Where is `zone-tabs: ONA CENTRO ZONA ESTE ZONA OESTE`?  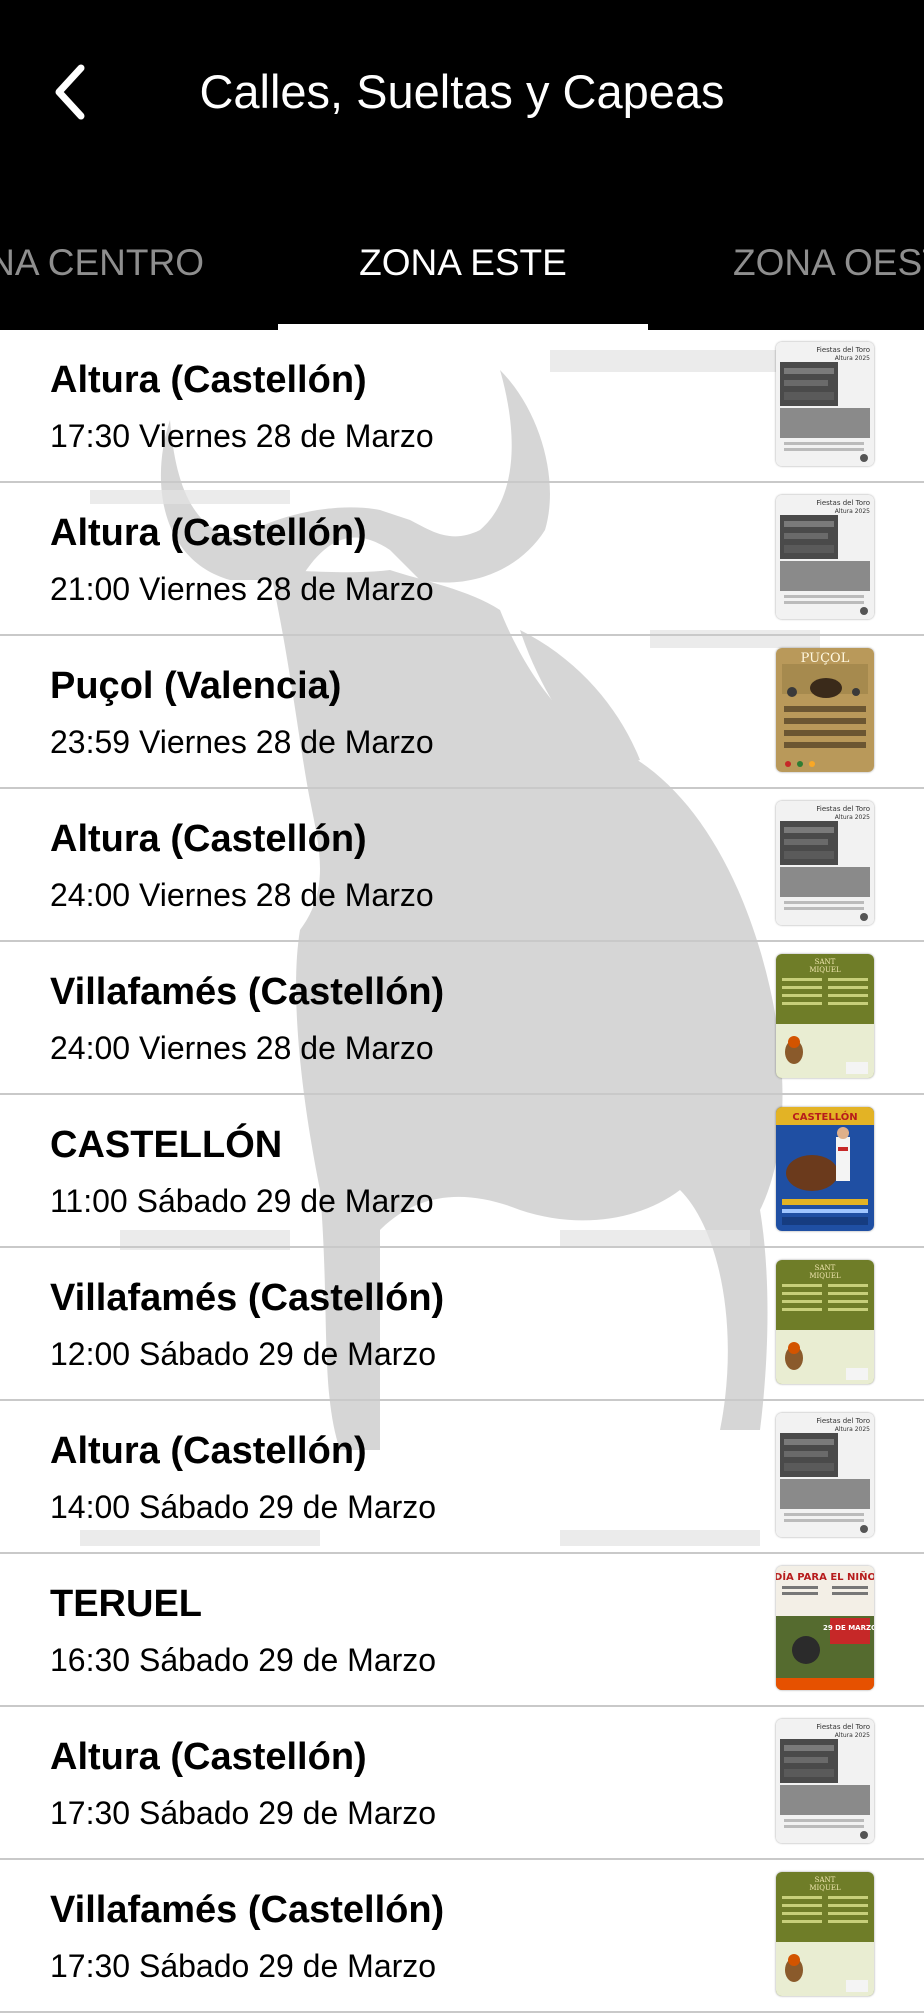
zone-tabs: ONA CENTRO ZONA ESTE ZONA OESTE is located at coordinates (462, 265).